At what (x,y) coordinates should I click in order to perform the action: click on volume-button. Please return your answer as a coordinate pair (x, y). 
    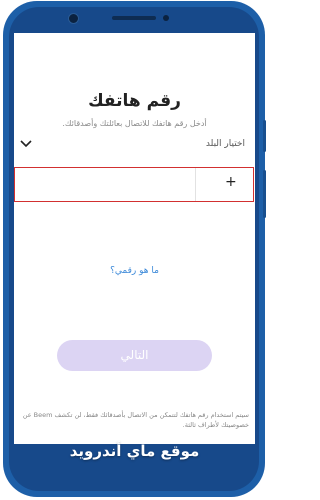
    Looking at the image, I should click on (264, 194).